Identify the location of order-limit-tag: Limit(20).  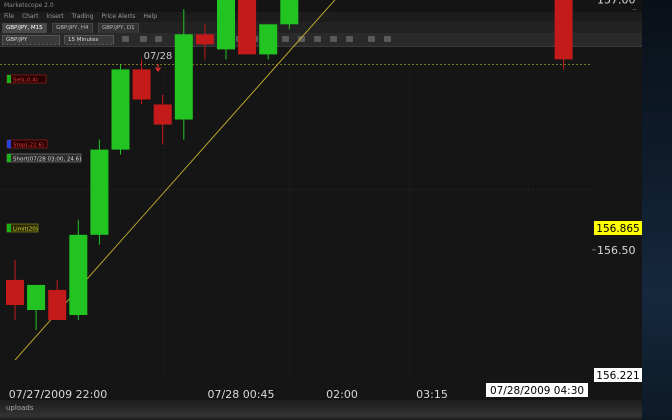
(22, 228).